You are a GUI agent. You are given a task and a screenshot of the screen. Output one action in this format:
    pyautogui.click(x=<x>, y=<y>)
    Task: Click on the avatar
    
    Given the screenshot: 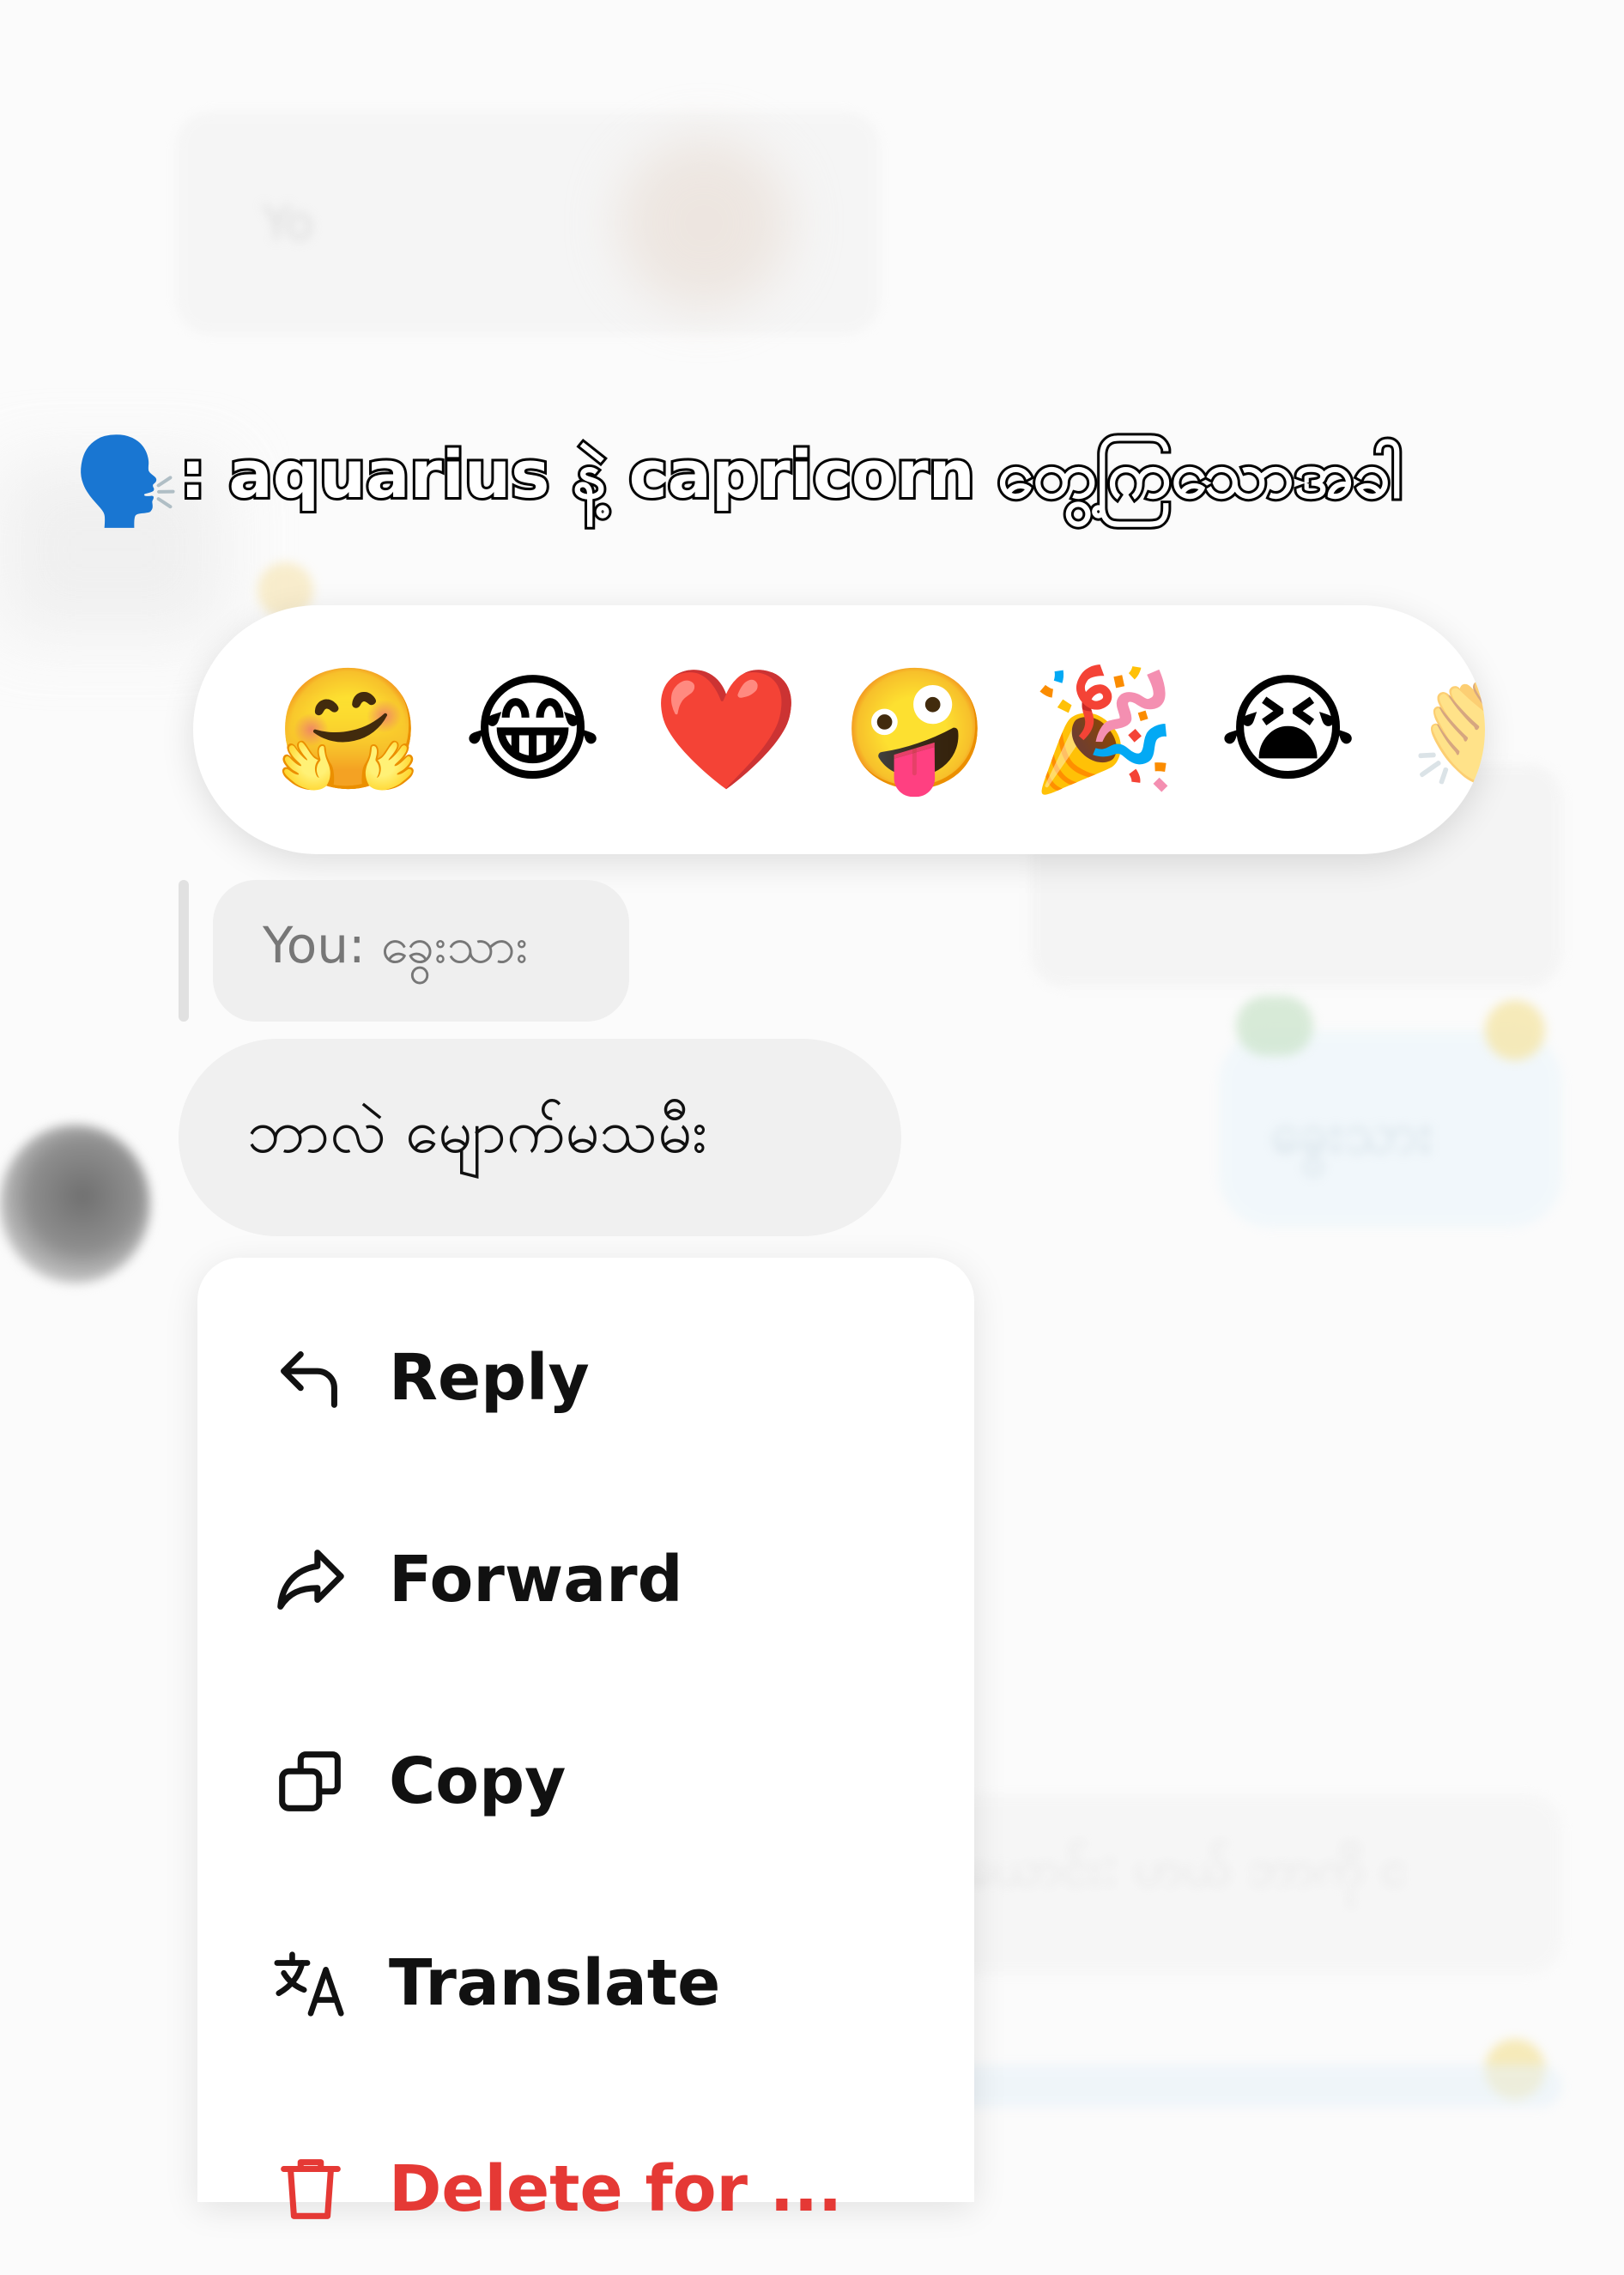 What is the action you would take?
    pyautogui.click(x=75, y=1204)
    